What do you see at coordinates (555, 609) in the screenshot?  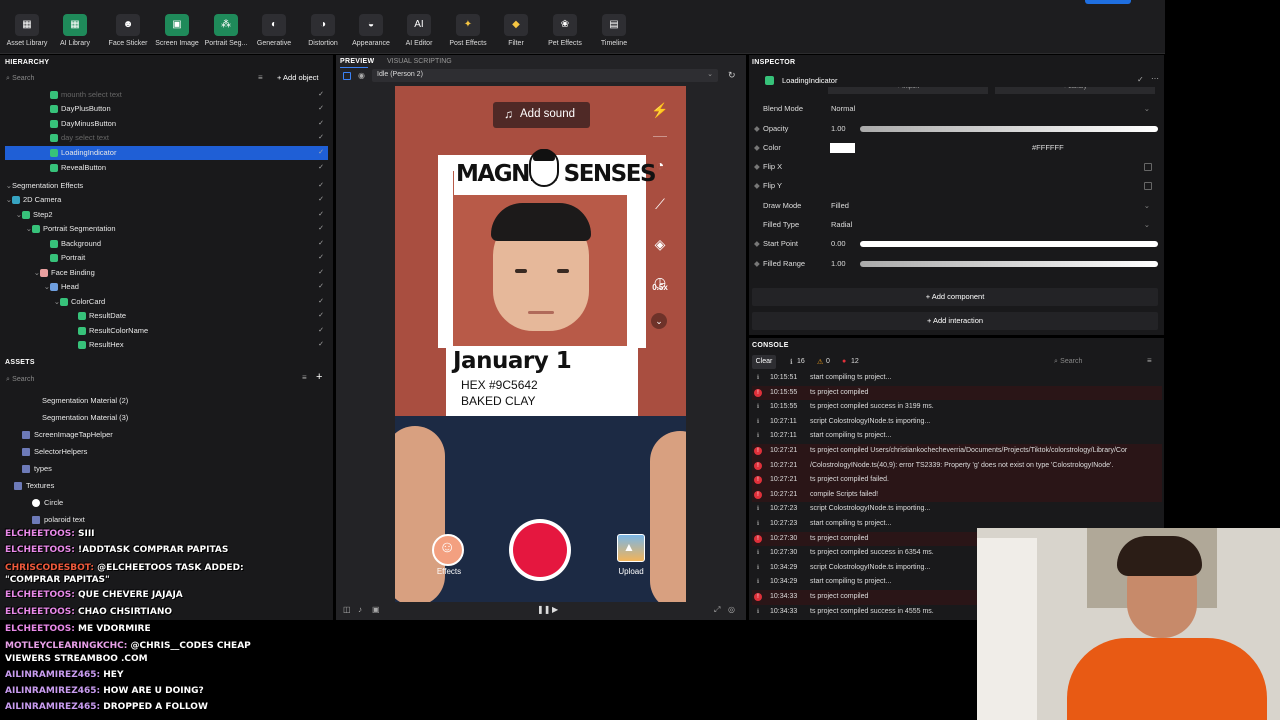 I see `step-forward-icon: ▶` at bounding box center [555, 609].